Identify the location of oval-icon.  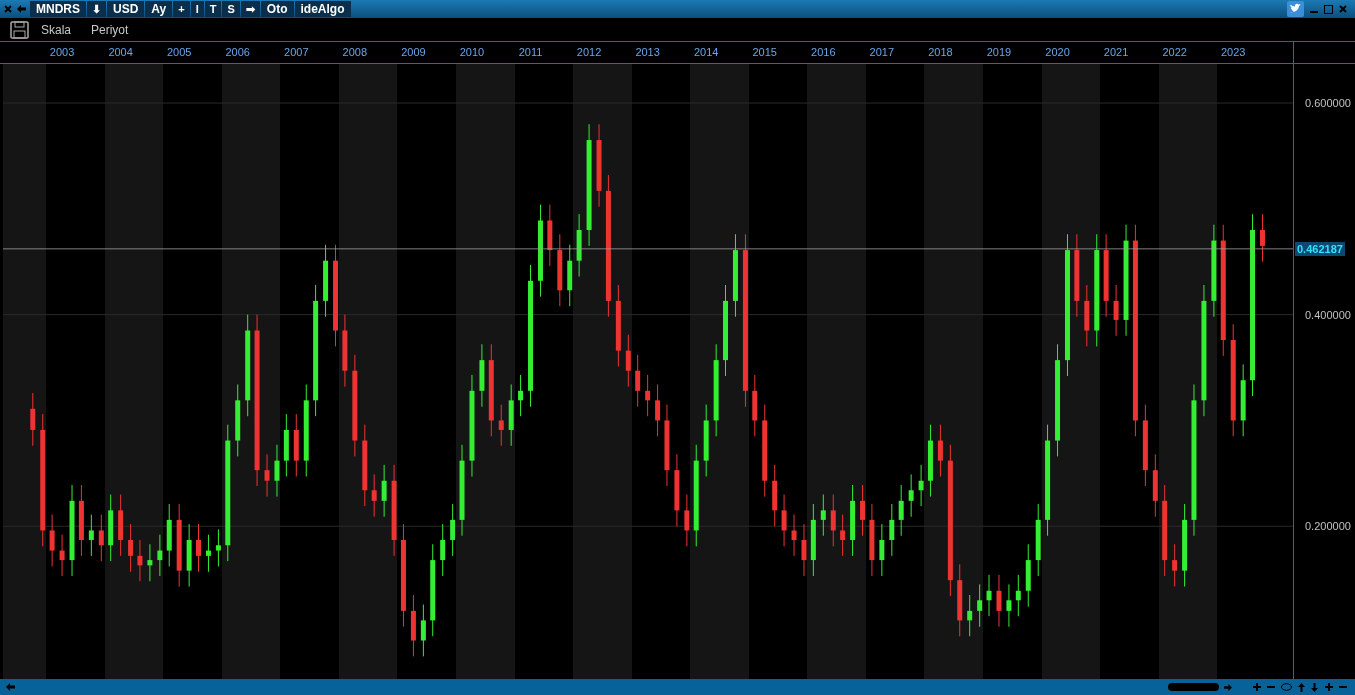
(1286, 687).